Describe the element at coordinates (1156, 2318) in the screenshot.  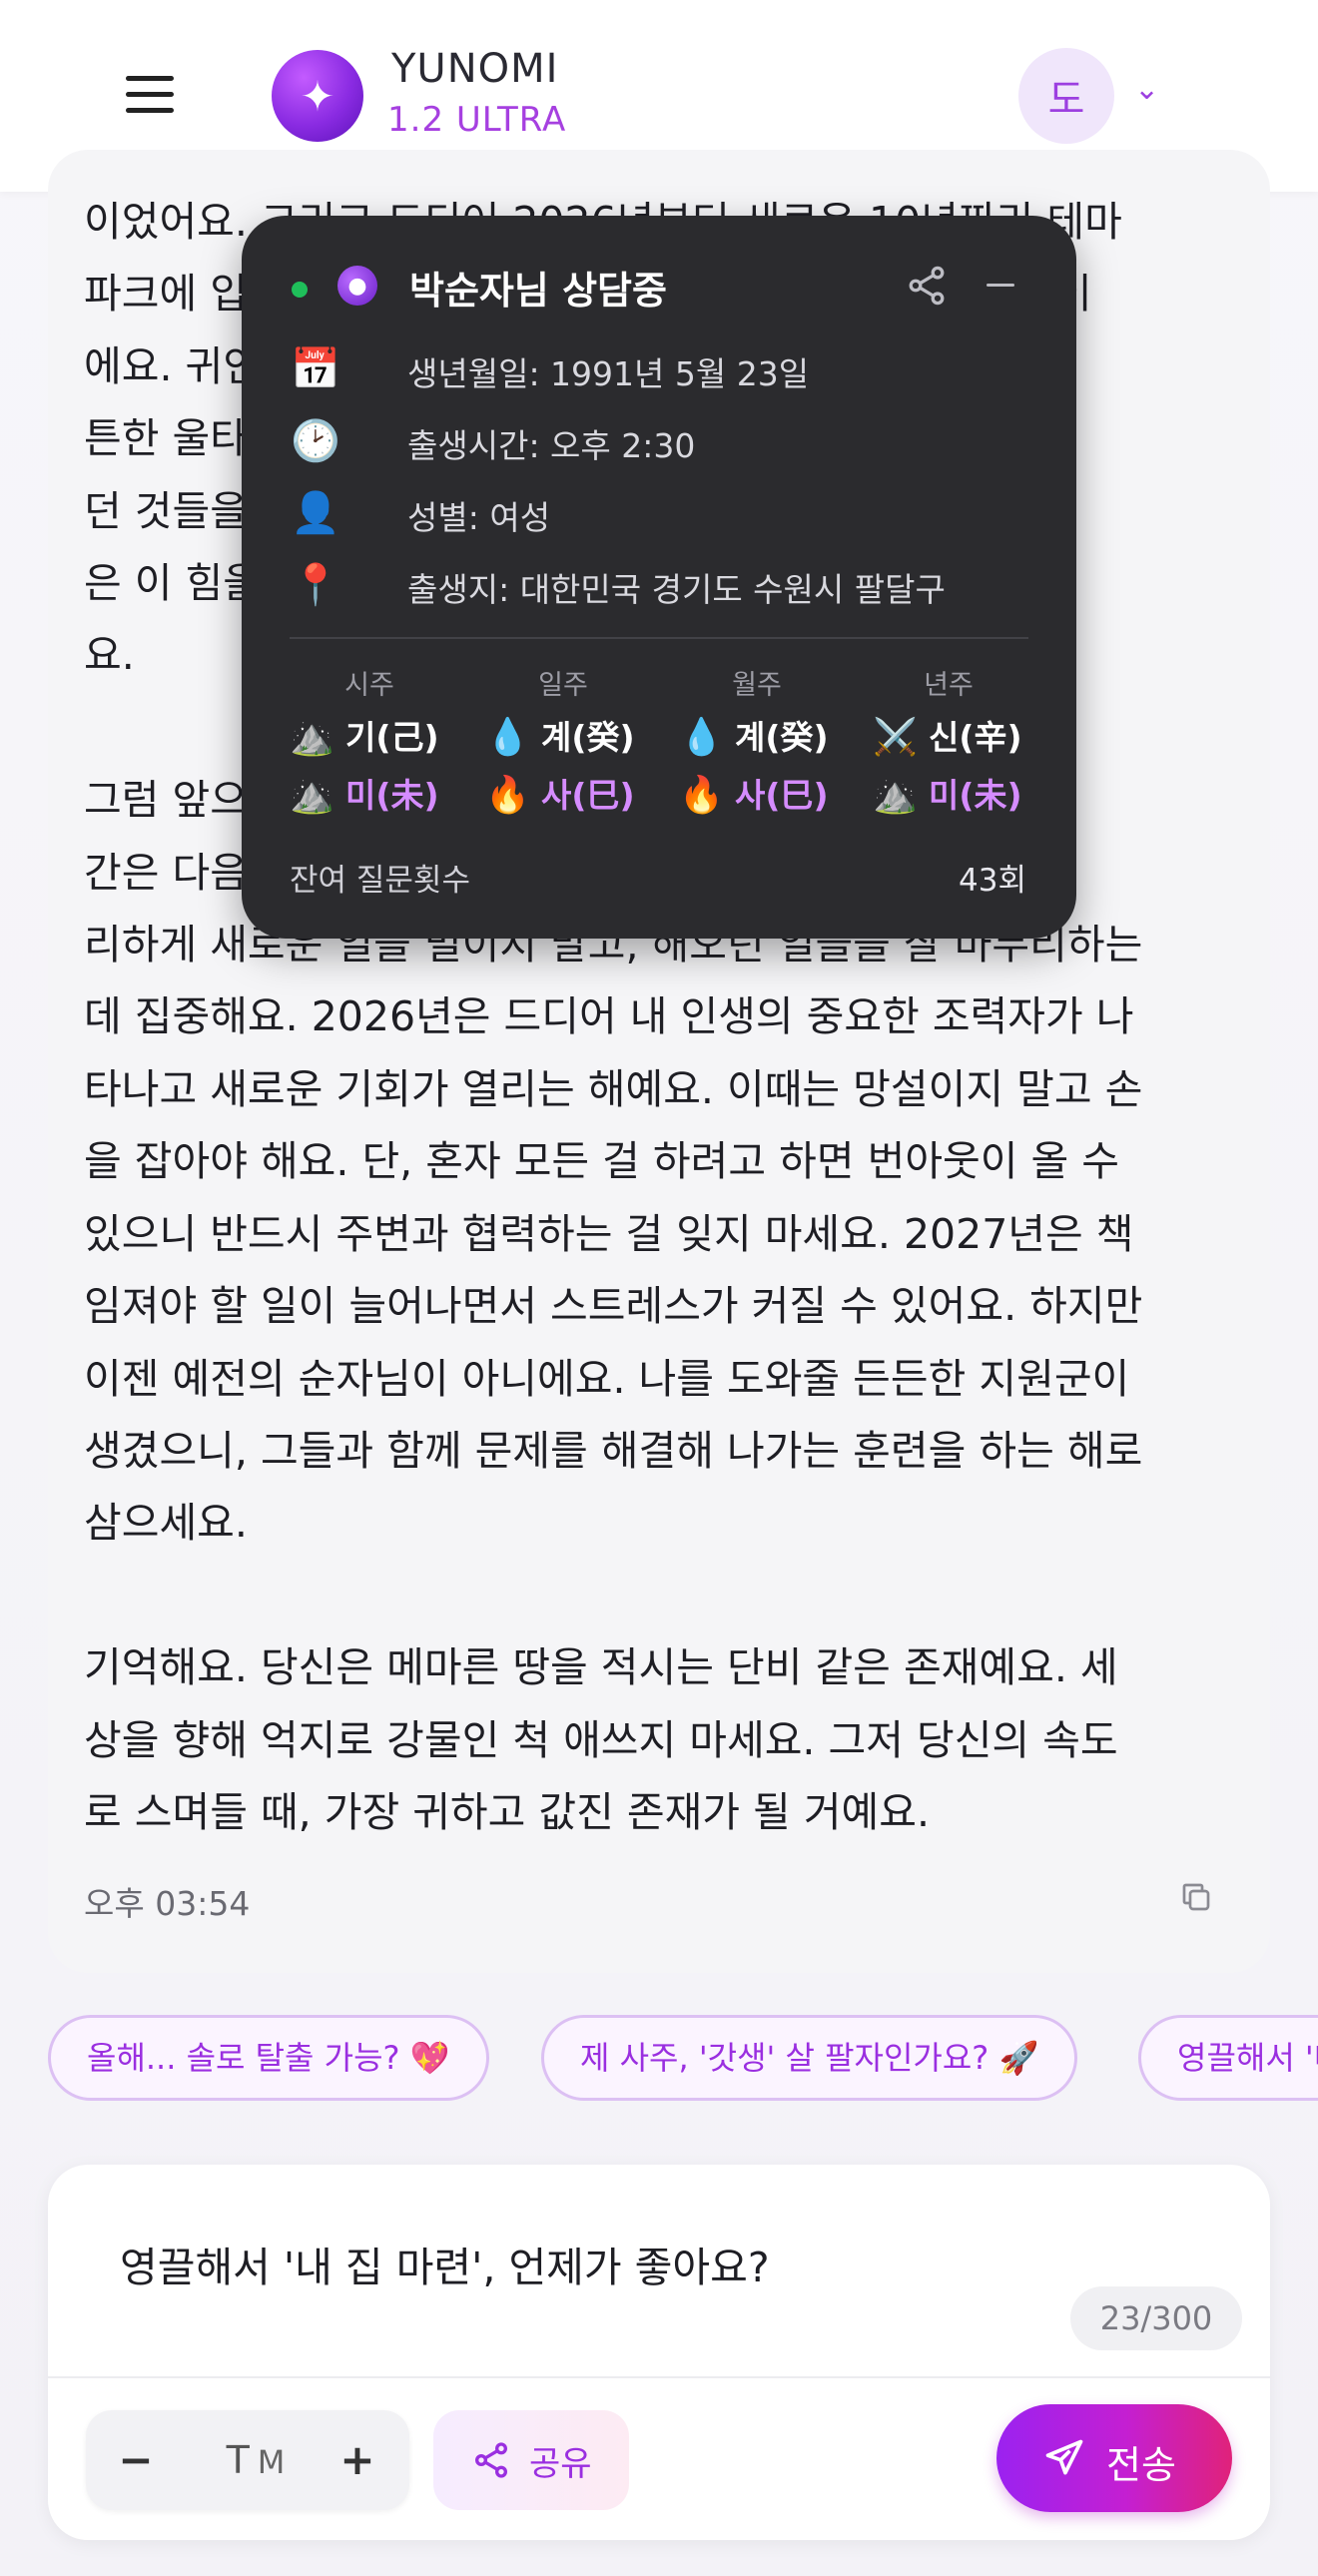
I see `character-counter: 23/300` at that location.